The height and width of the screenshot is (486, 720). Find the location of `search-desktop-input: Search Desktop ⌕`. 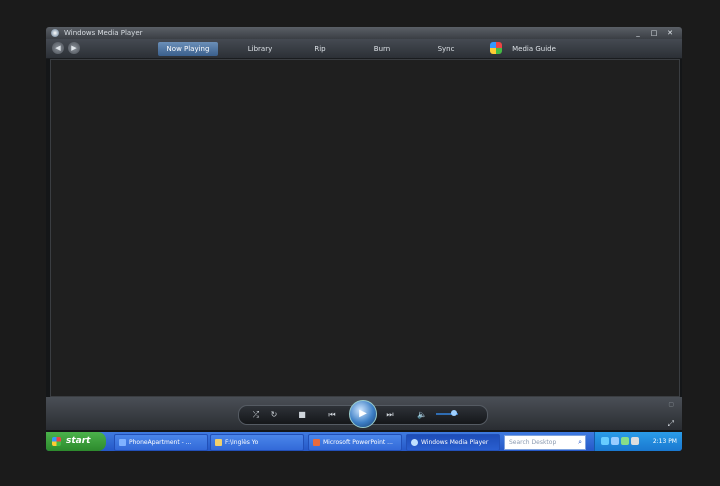

search-desktop-input: Search Desktop ⌕ is located at coordinates (545, 442).